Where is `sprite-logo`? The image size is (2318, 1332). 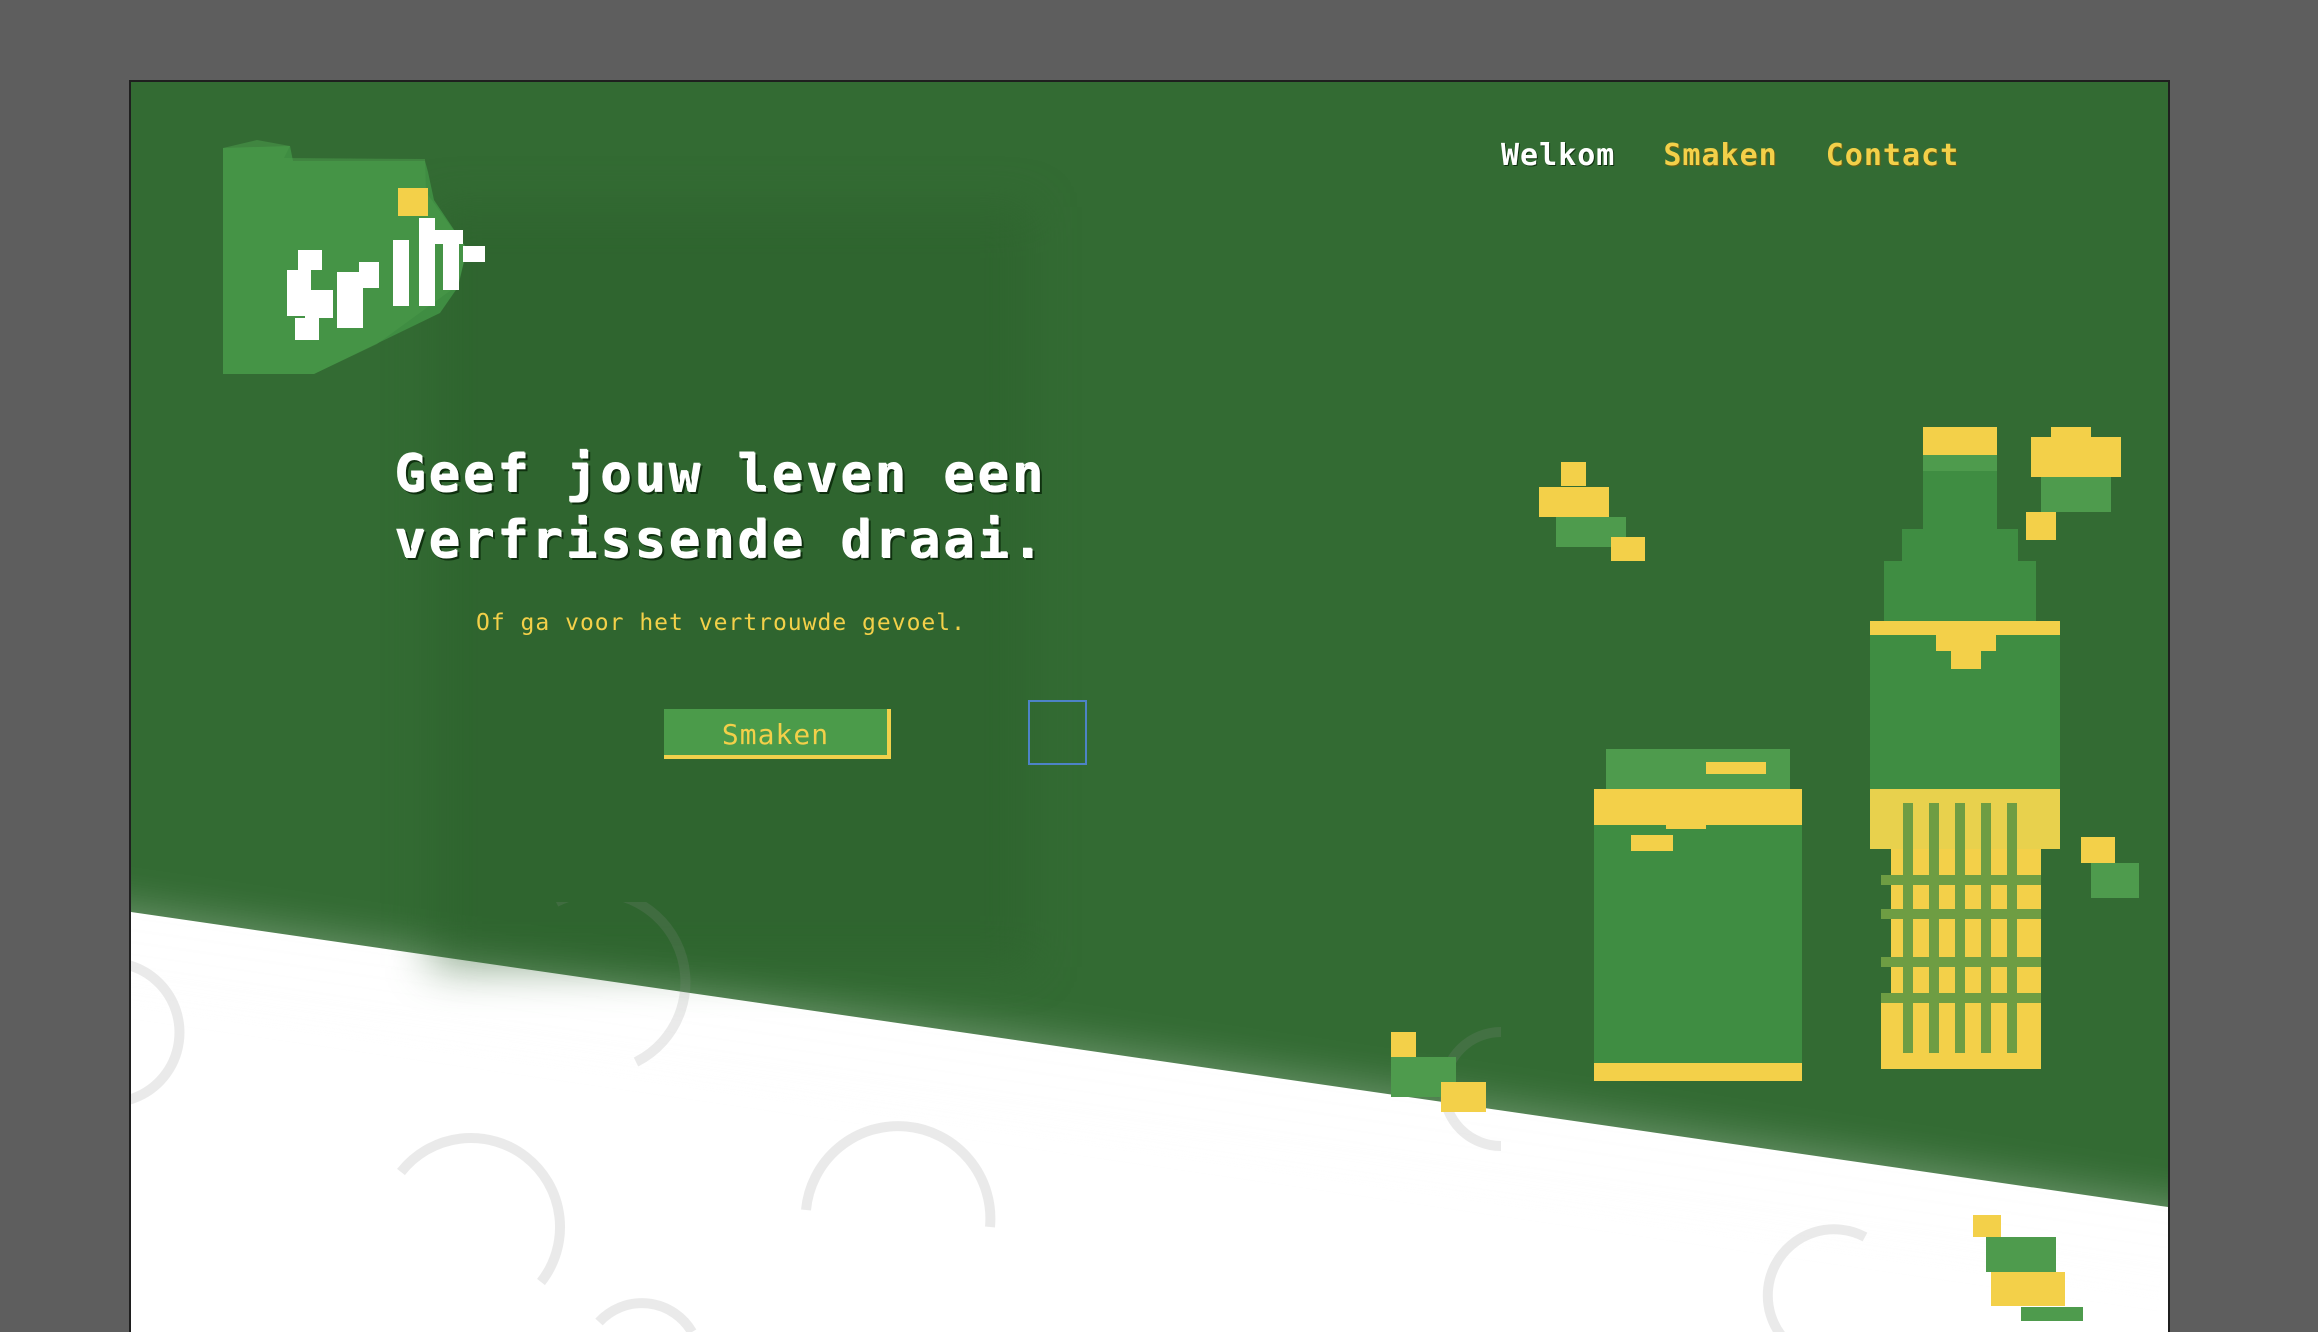
sprite-logo is located at coordinates (354, 257).